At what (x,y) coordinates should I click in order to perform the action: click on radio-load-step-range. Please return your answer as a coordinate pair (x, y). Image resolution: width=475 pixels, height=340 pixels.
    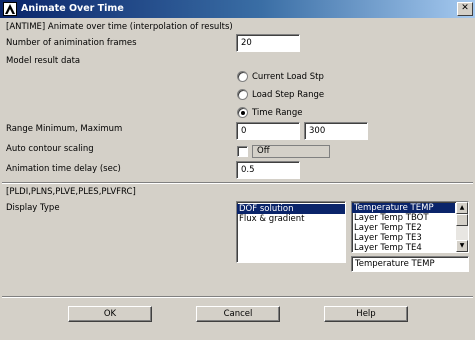
    Looking at the image, I should click on (242, 94).